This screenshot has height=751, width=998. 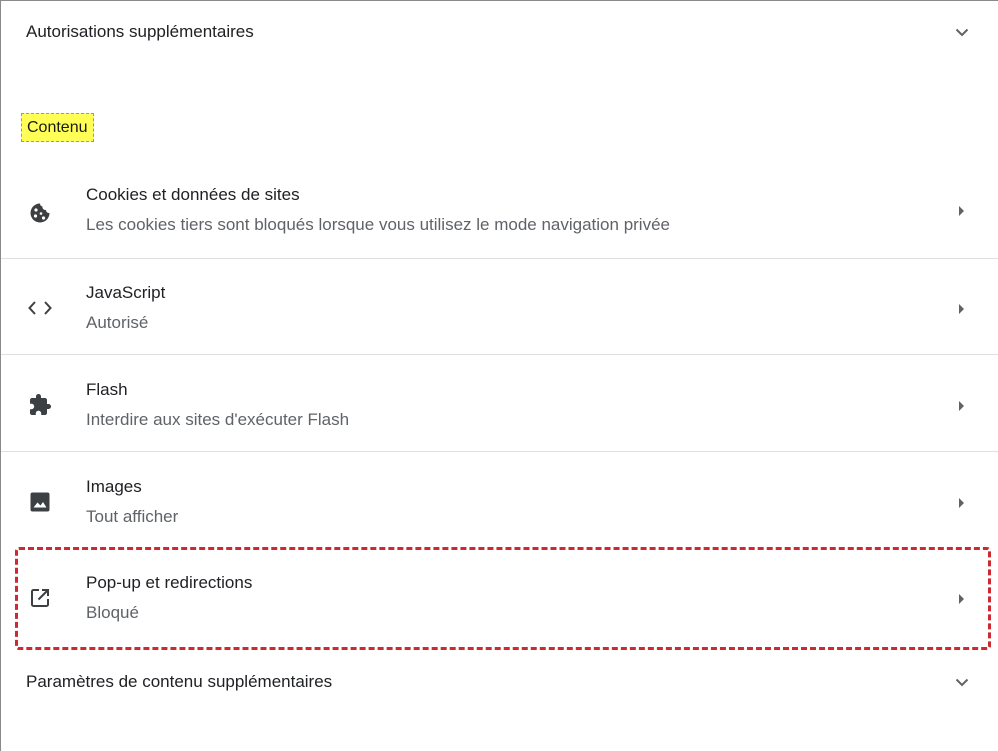 What do you see at coordinates (499, 32) in the screenshot?
I see `additional-permissions-expander: Autorisations supplémentaires` at bounding box center [499, 32].